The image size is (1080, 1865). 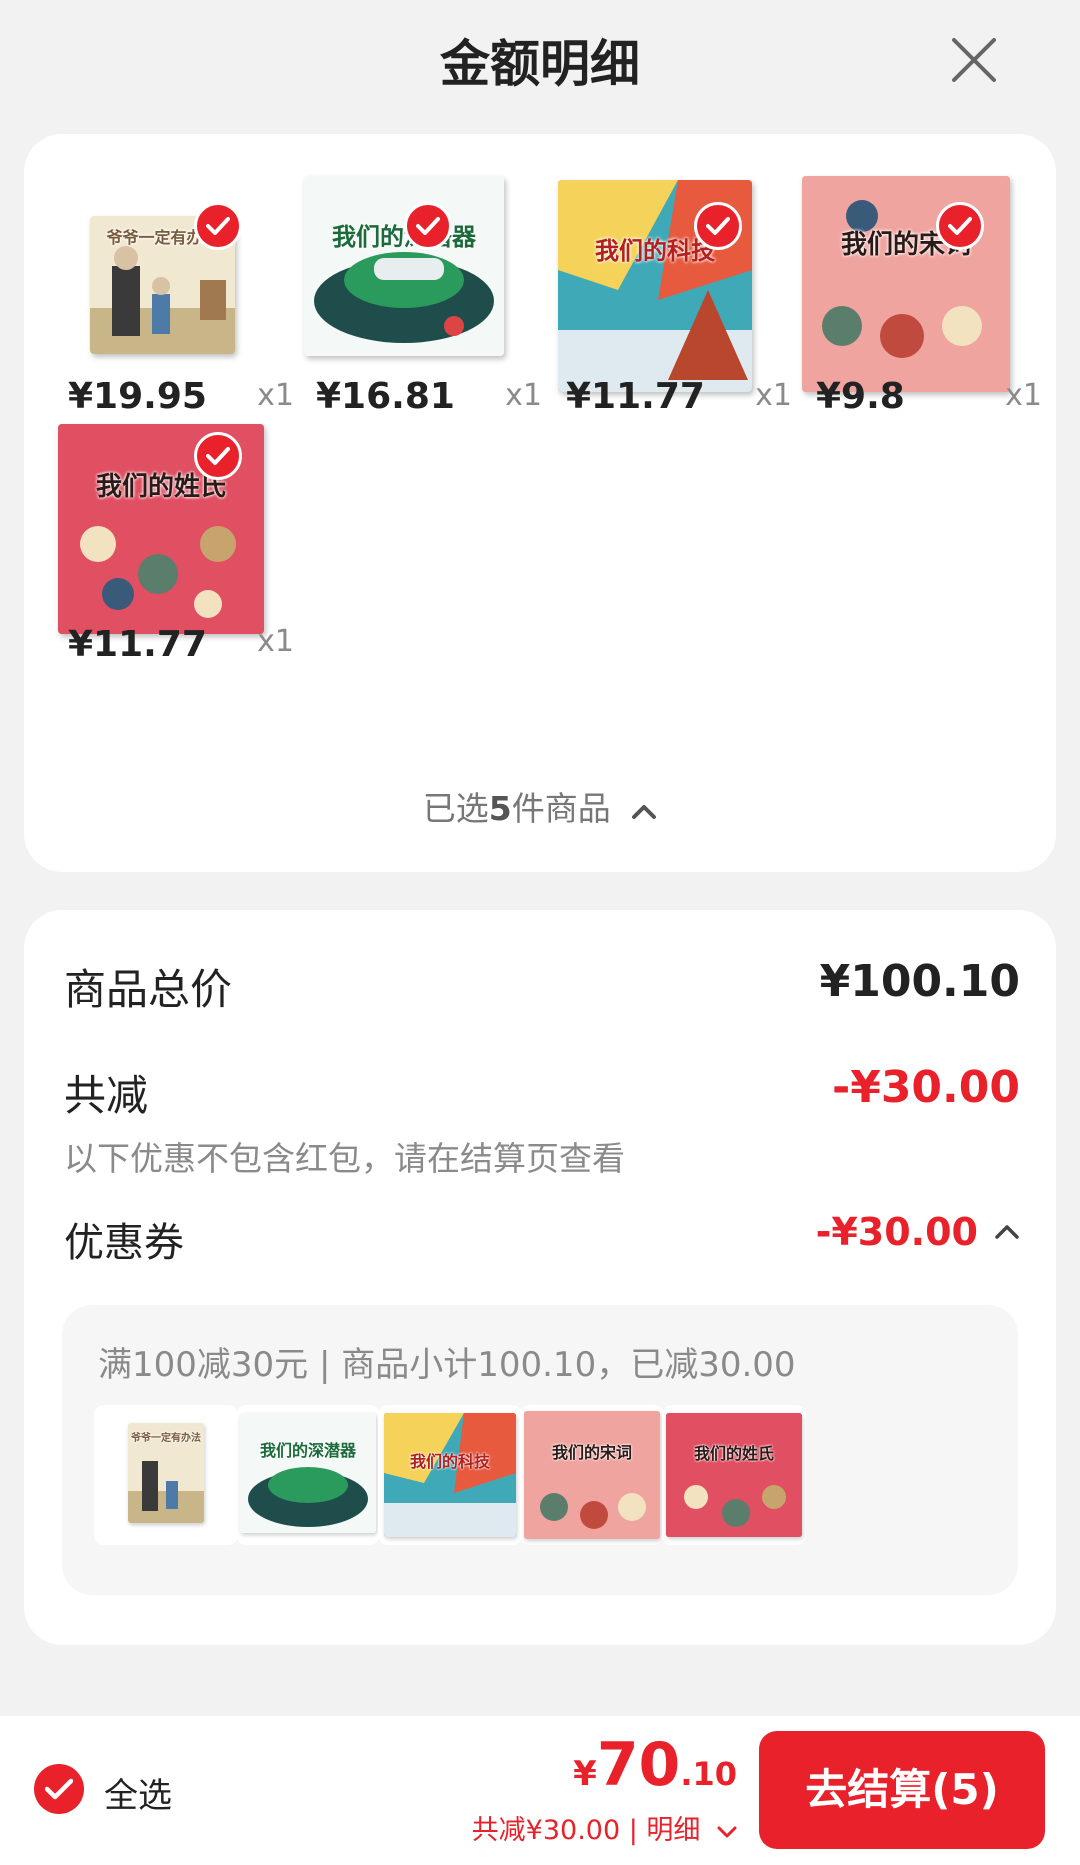 I want to click on product-item: 我们的深潜器 ¥16.81 x1, so click(x=417, y=324).